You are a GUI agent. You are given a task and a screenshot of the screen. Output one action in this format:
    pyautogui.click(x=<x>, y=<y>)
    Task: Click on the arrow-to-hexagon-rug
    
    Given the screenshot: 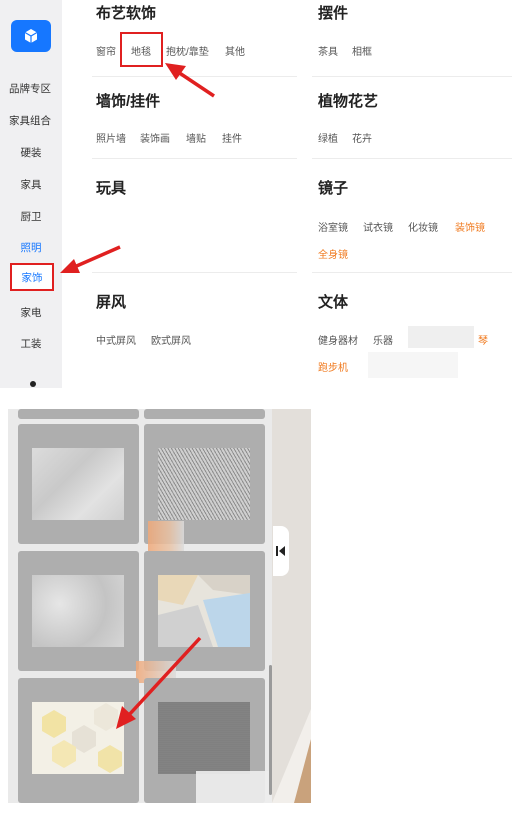 What is the action you would take?
    pyautogui.click(x=159, y=682)
    